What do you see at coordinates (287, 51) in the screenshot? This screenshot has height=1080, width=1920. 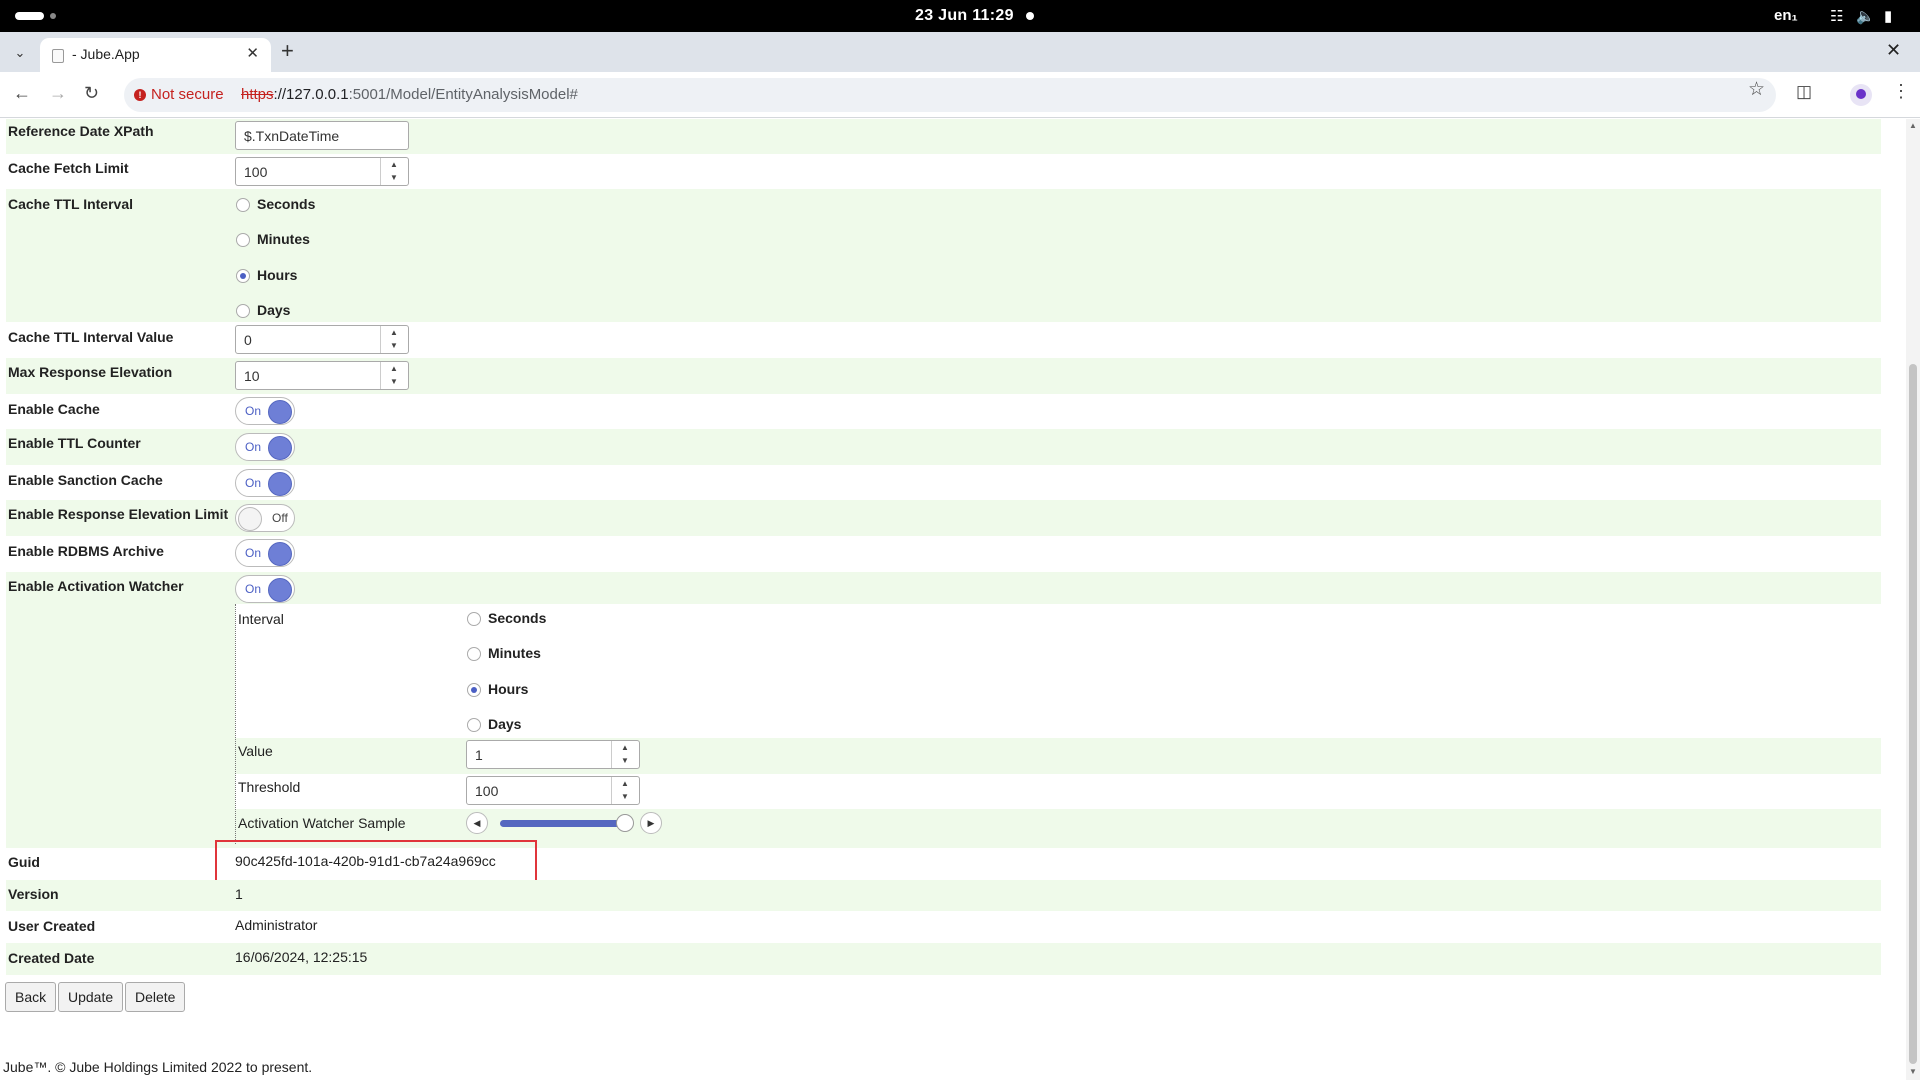 I see `new-tab-plus-icon: +` at bounding box center [287, 51].